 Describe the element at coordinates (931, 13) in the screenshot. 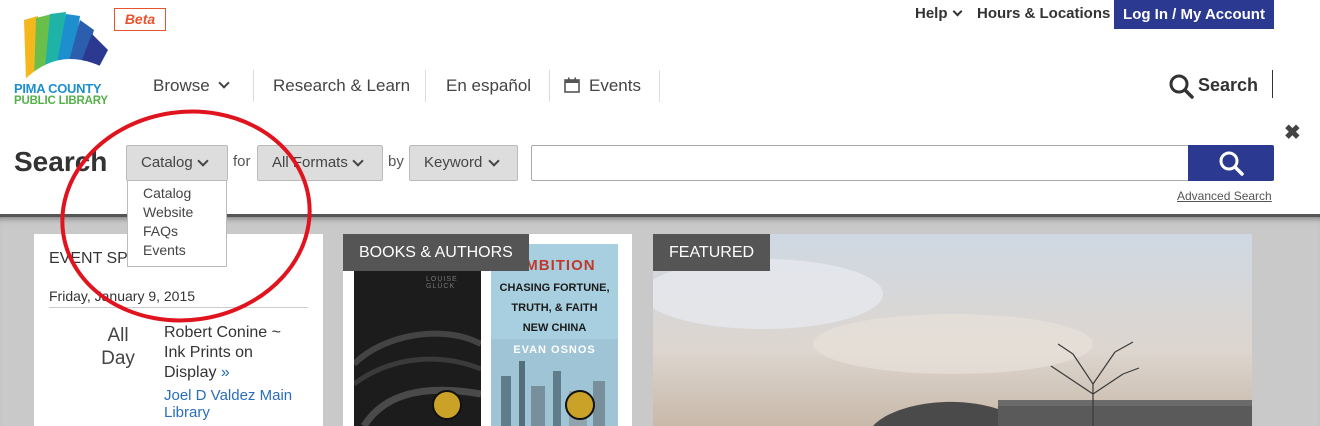

I see `help-label: Help` at that location.